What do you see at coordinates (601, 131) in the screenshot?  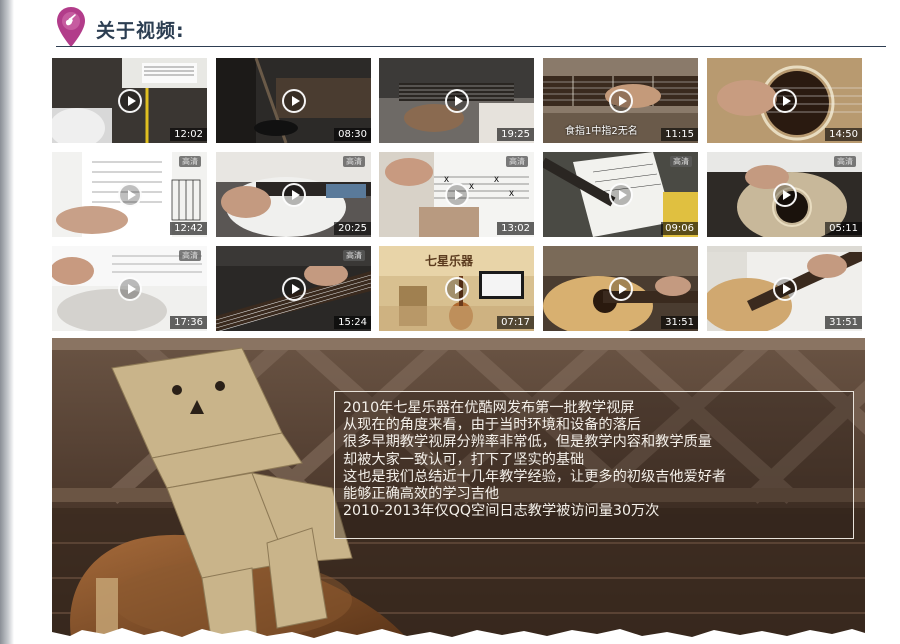 I see `video-caption: 食指1中指2无名` at bounding box center [601, 131].